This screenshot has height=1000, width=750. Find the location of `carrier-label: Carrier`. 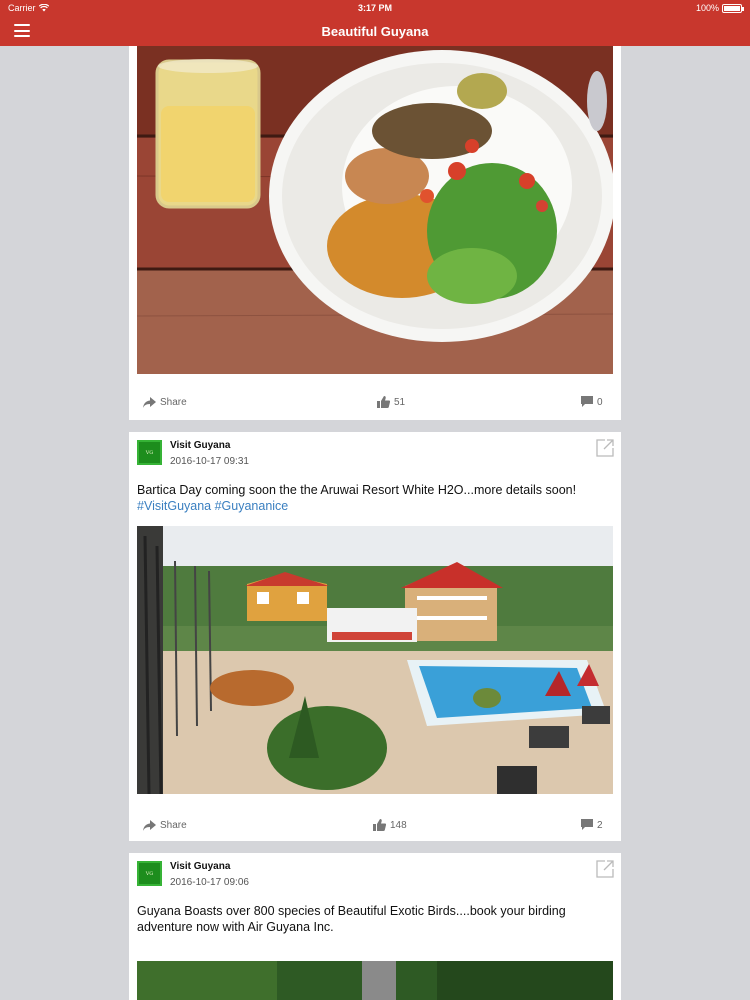

carrier-label: Carrier is located at coordinates (22, 8).